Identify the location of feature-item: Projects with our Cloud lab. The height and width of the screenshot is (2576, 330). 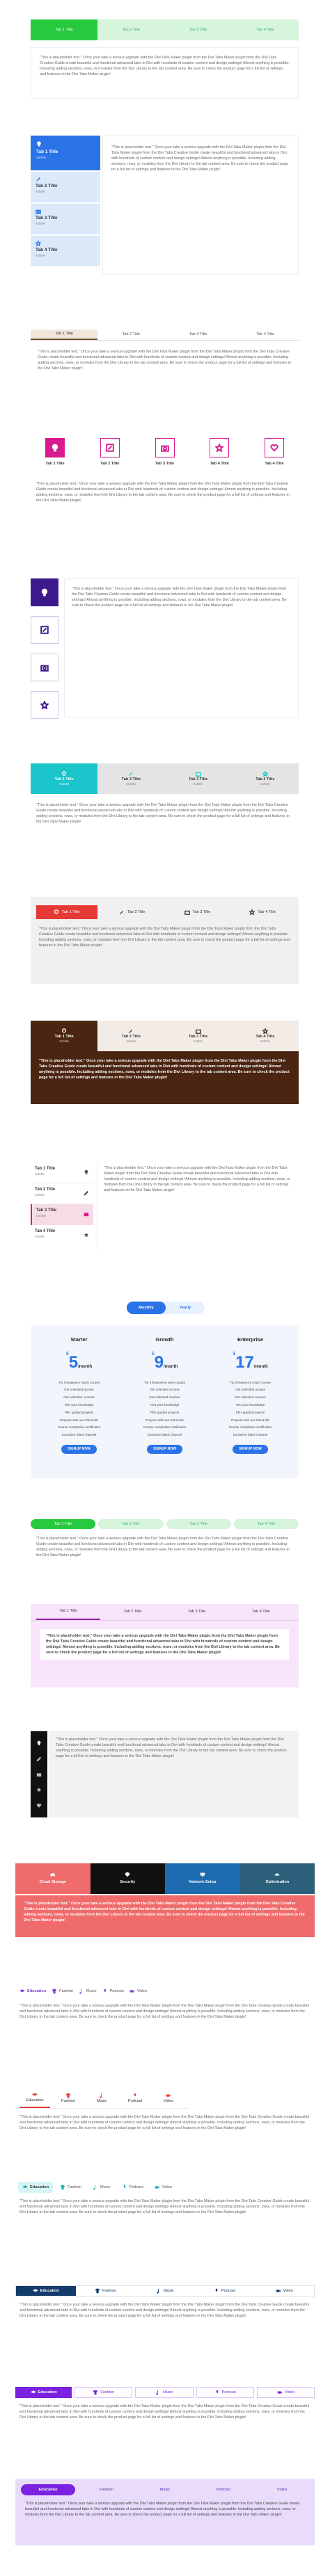
(165, 1420).